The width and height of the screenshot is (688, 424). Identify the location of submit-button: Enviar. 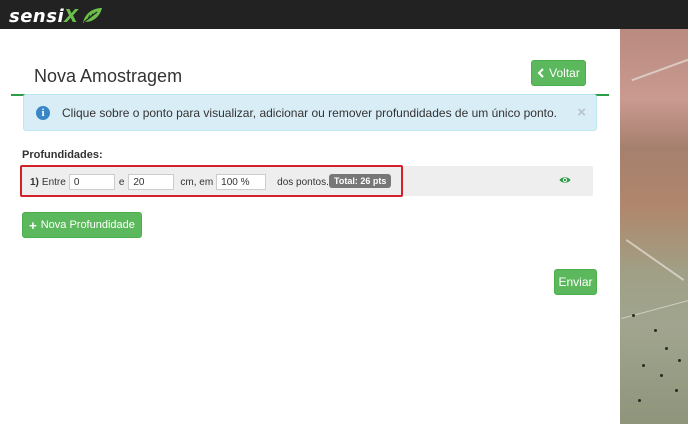
(575, 282).